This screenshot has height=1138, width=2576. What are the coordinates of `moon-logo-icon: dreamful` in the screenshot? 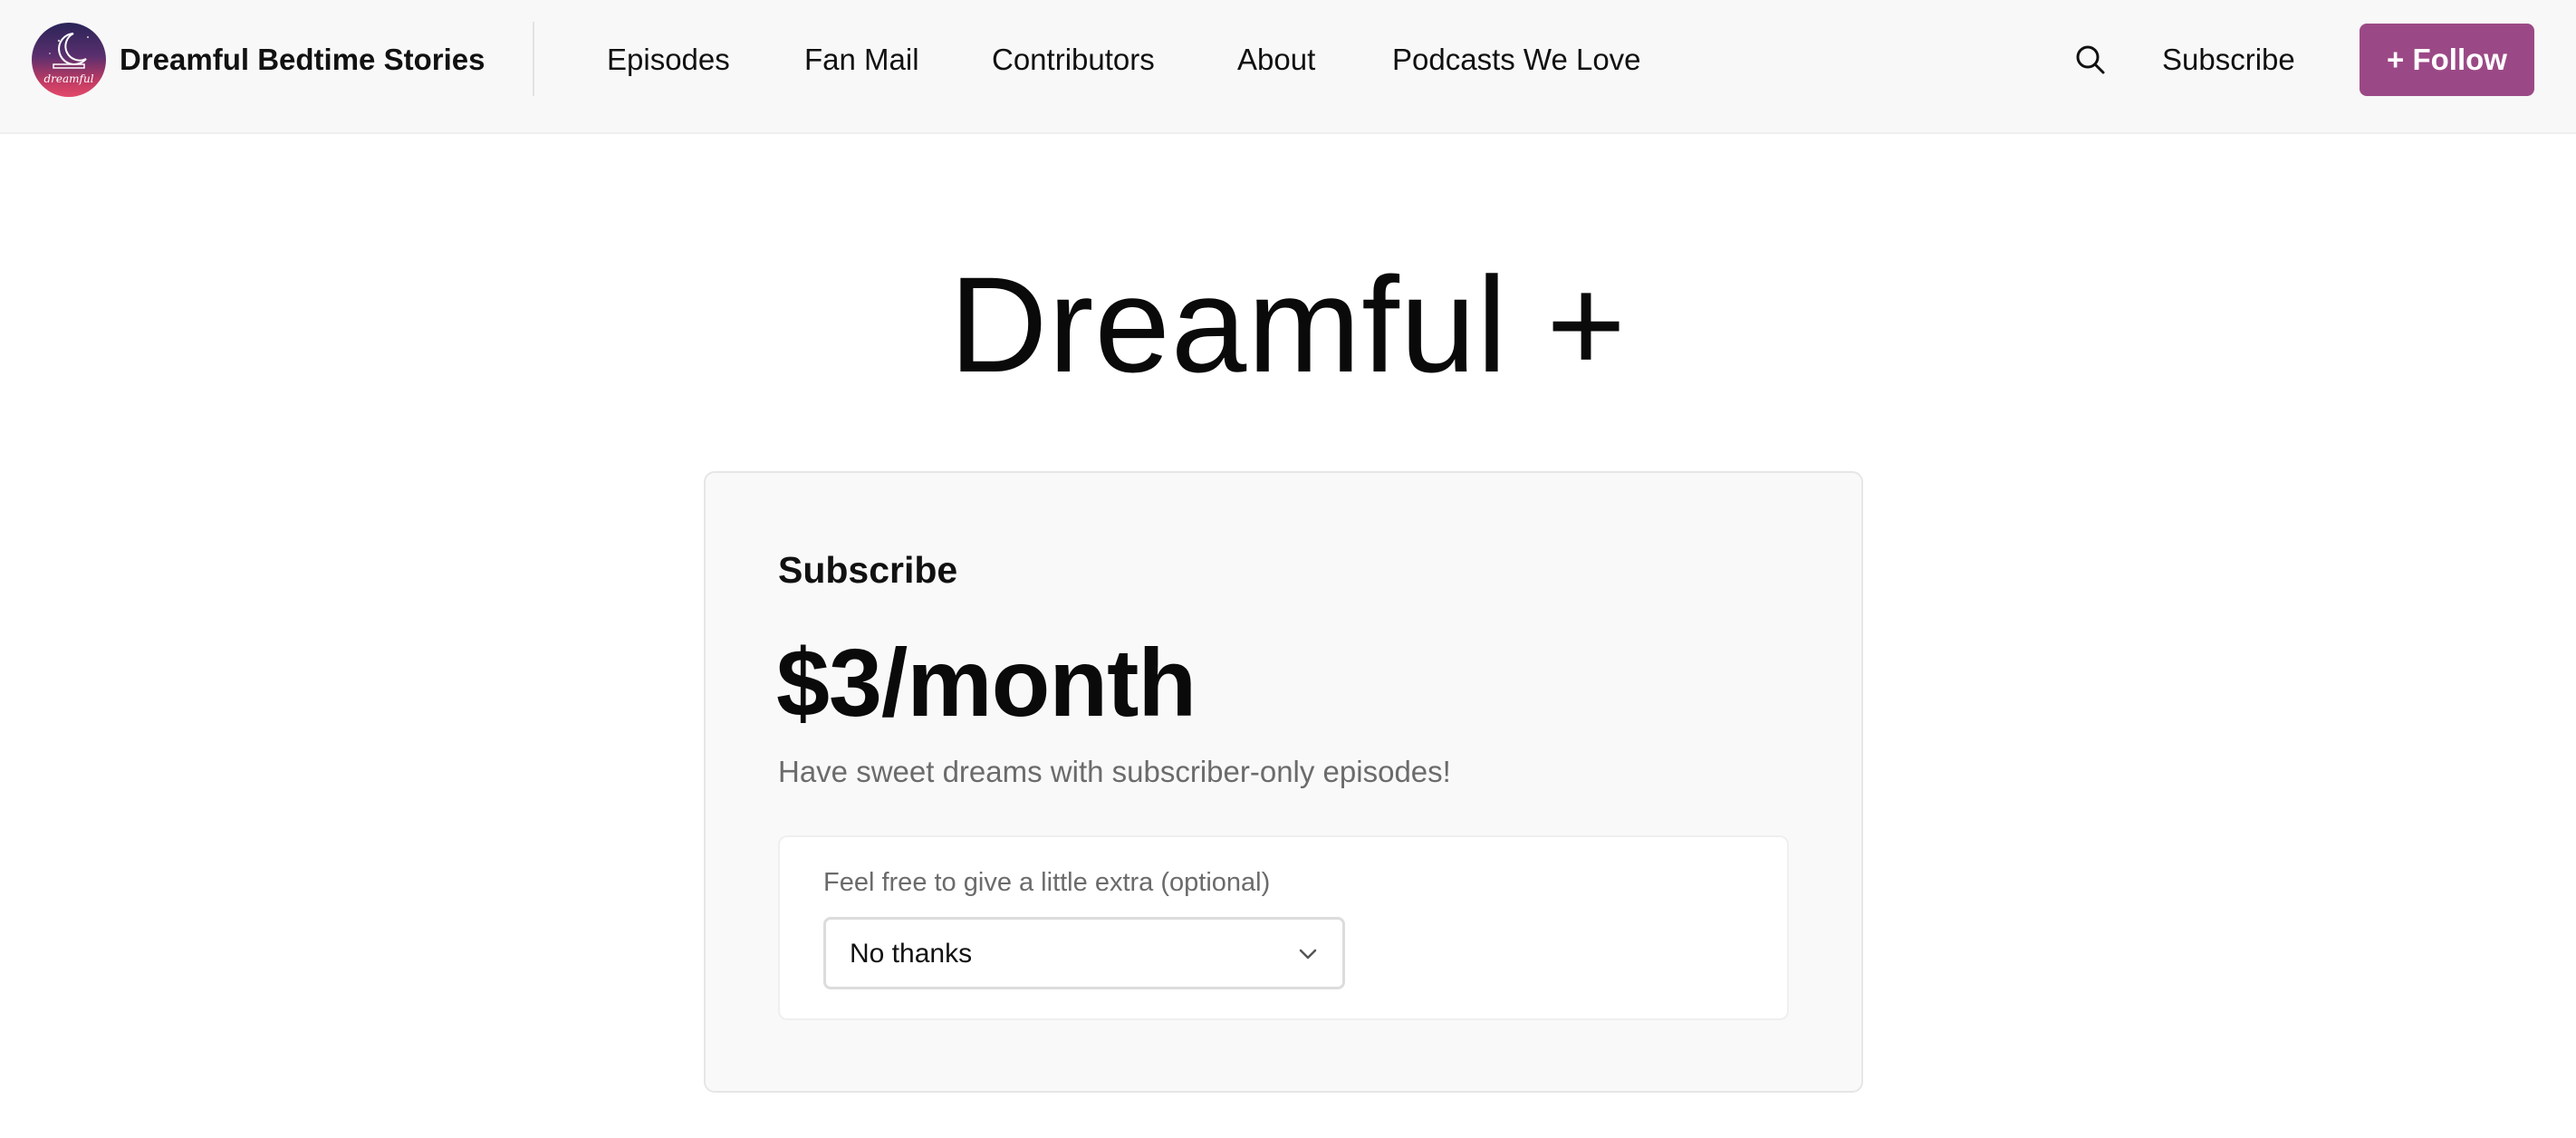 It's located at (68, 59).